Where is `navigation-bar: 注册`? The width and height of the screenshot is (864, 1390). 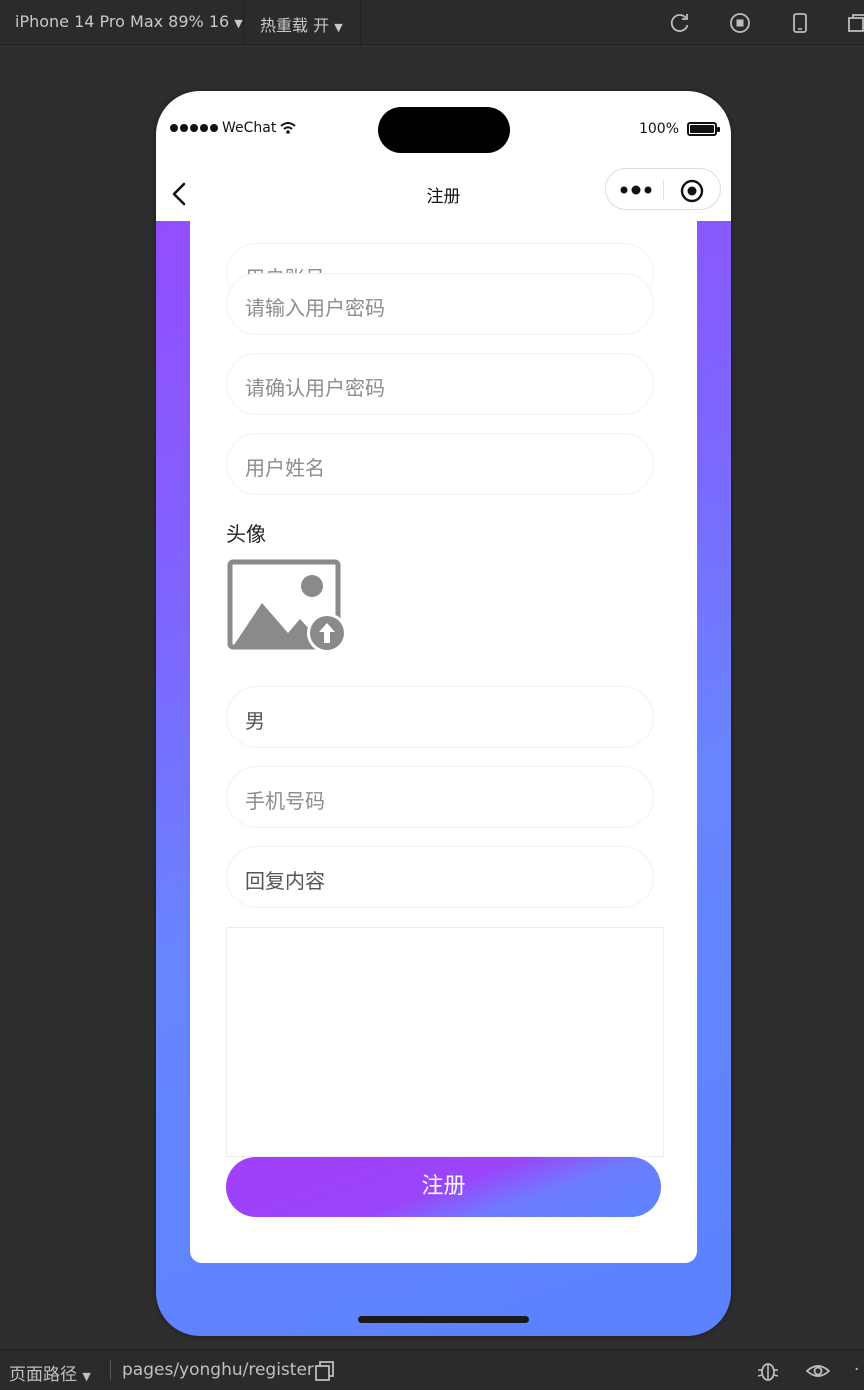
navigation-bar: 注册 is located at coordinates (443, 194).